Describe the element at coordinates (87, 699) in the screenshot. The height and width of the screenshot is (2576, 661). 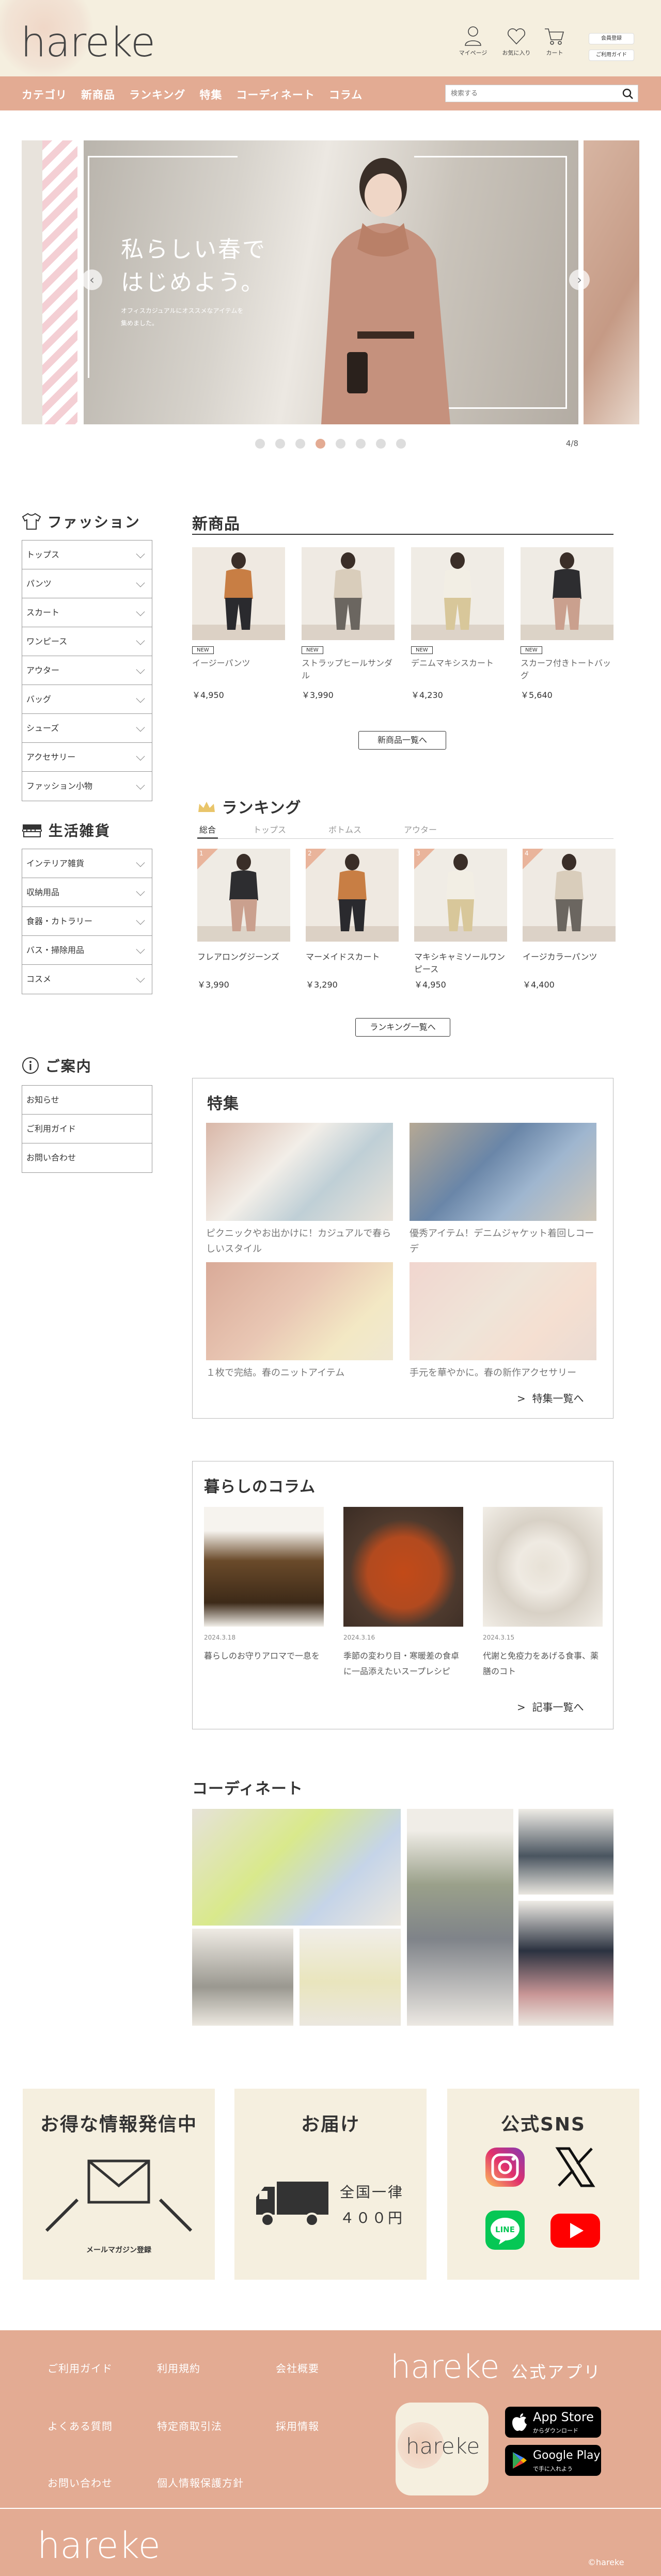
I see `fashion-category-item: バッグ` at that location.